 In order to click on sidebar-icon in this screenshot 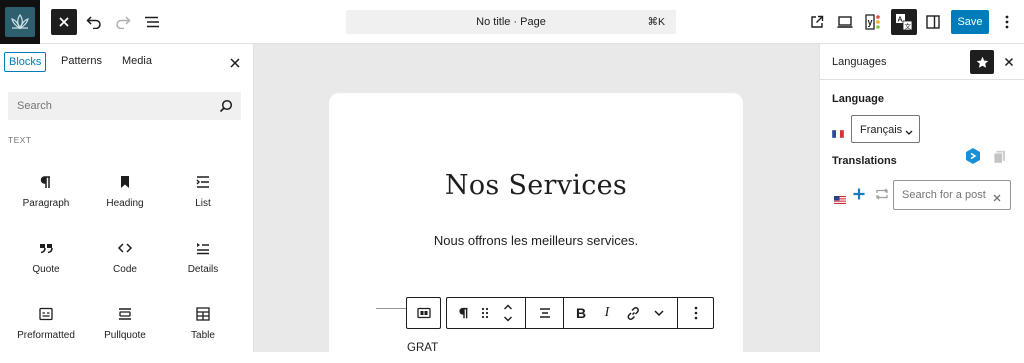, I will do `click(933, 22)`.